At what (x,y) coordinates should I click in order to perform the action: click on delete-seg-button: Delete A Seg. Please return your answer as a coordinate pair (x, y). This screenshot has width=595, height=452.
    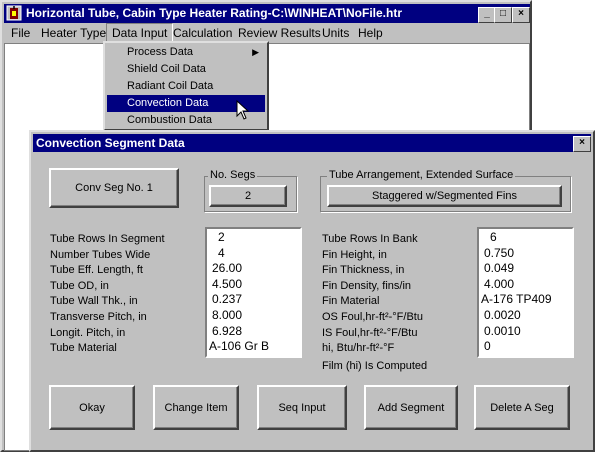
    Looking at the image, I should click on (522, 407).